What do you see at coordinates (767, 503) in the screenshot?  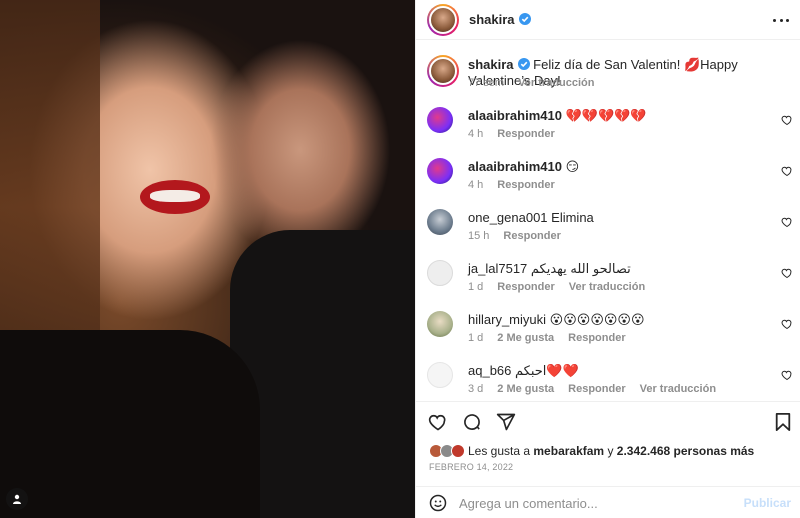 I see `publish-button: Publicar` at bounding box center [767, 503].